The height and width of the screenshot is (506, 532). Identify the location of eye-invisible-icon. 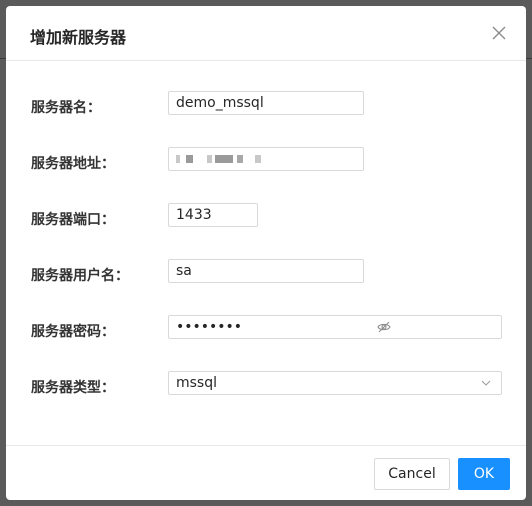
(384, 327).